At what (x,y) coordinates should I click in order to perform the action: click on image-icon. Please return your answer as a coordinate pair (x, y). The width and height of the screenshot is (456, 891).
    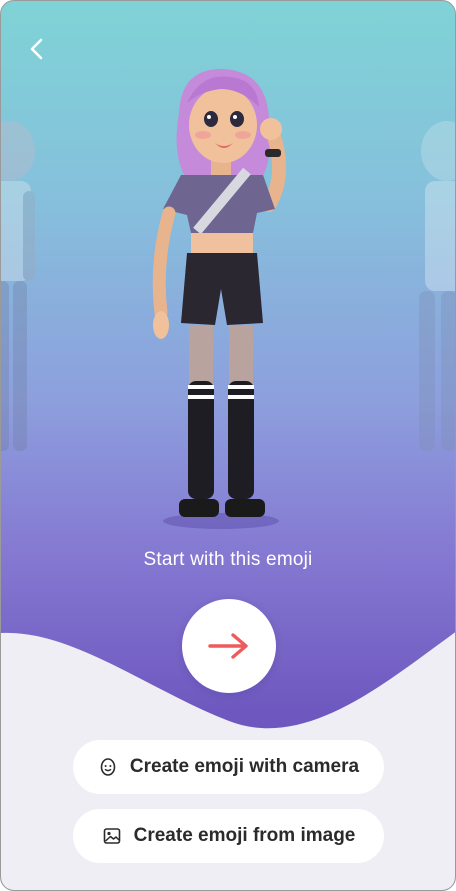
    Looking at the image, I should click on (112, 836).